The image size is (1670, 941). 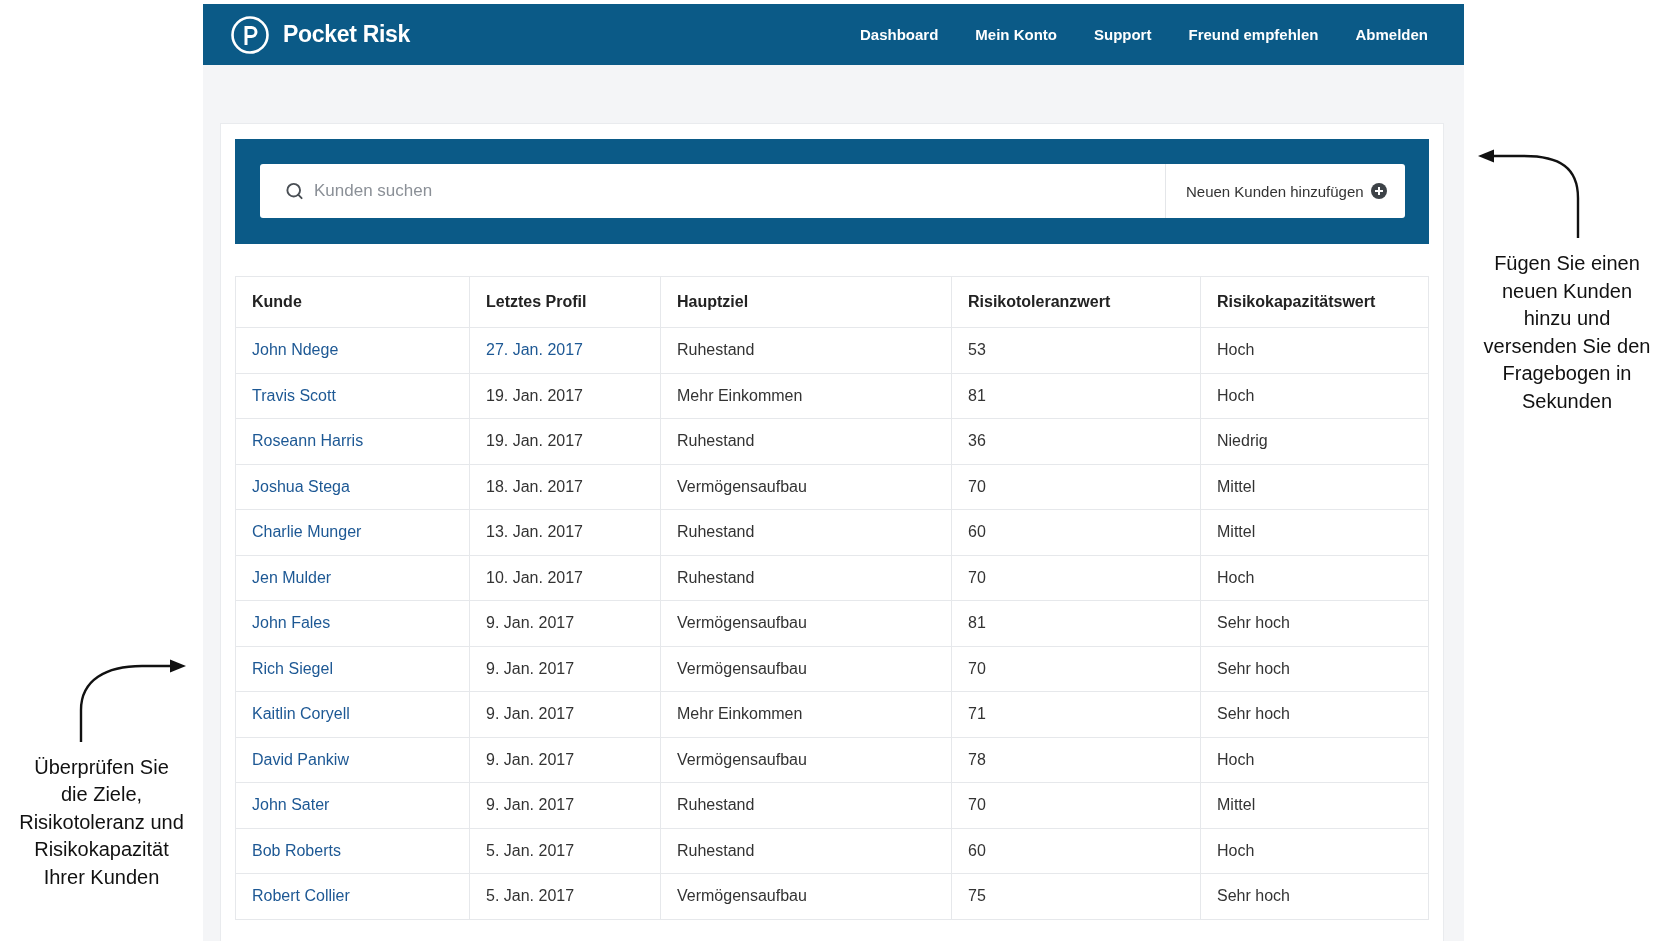 What do you see at coordinates (301, 896) in the screenshot?
I see `client-name-link: Robert Collier` at bounding box center [301, 896].